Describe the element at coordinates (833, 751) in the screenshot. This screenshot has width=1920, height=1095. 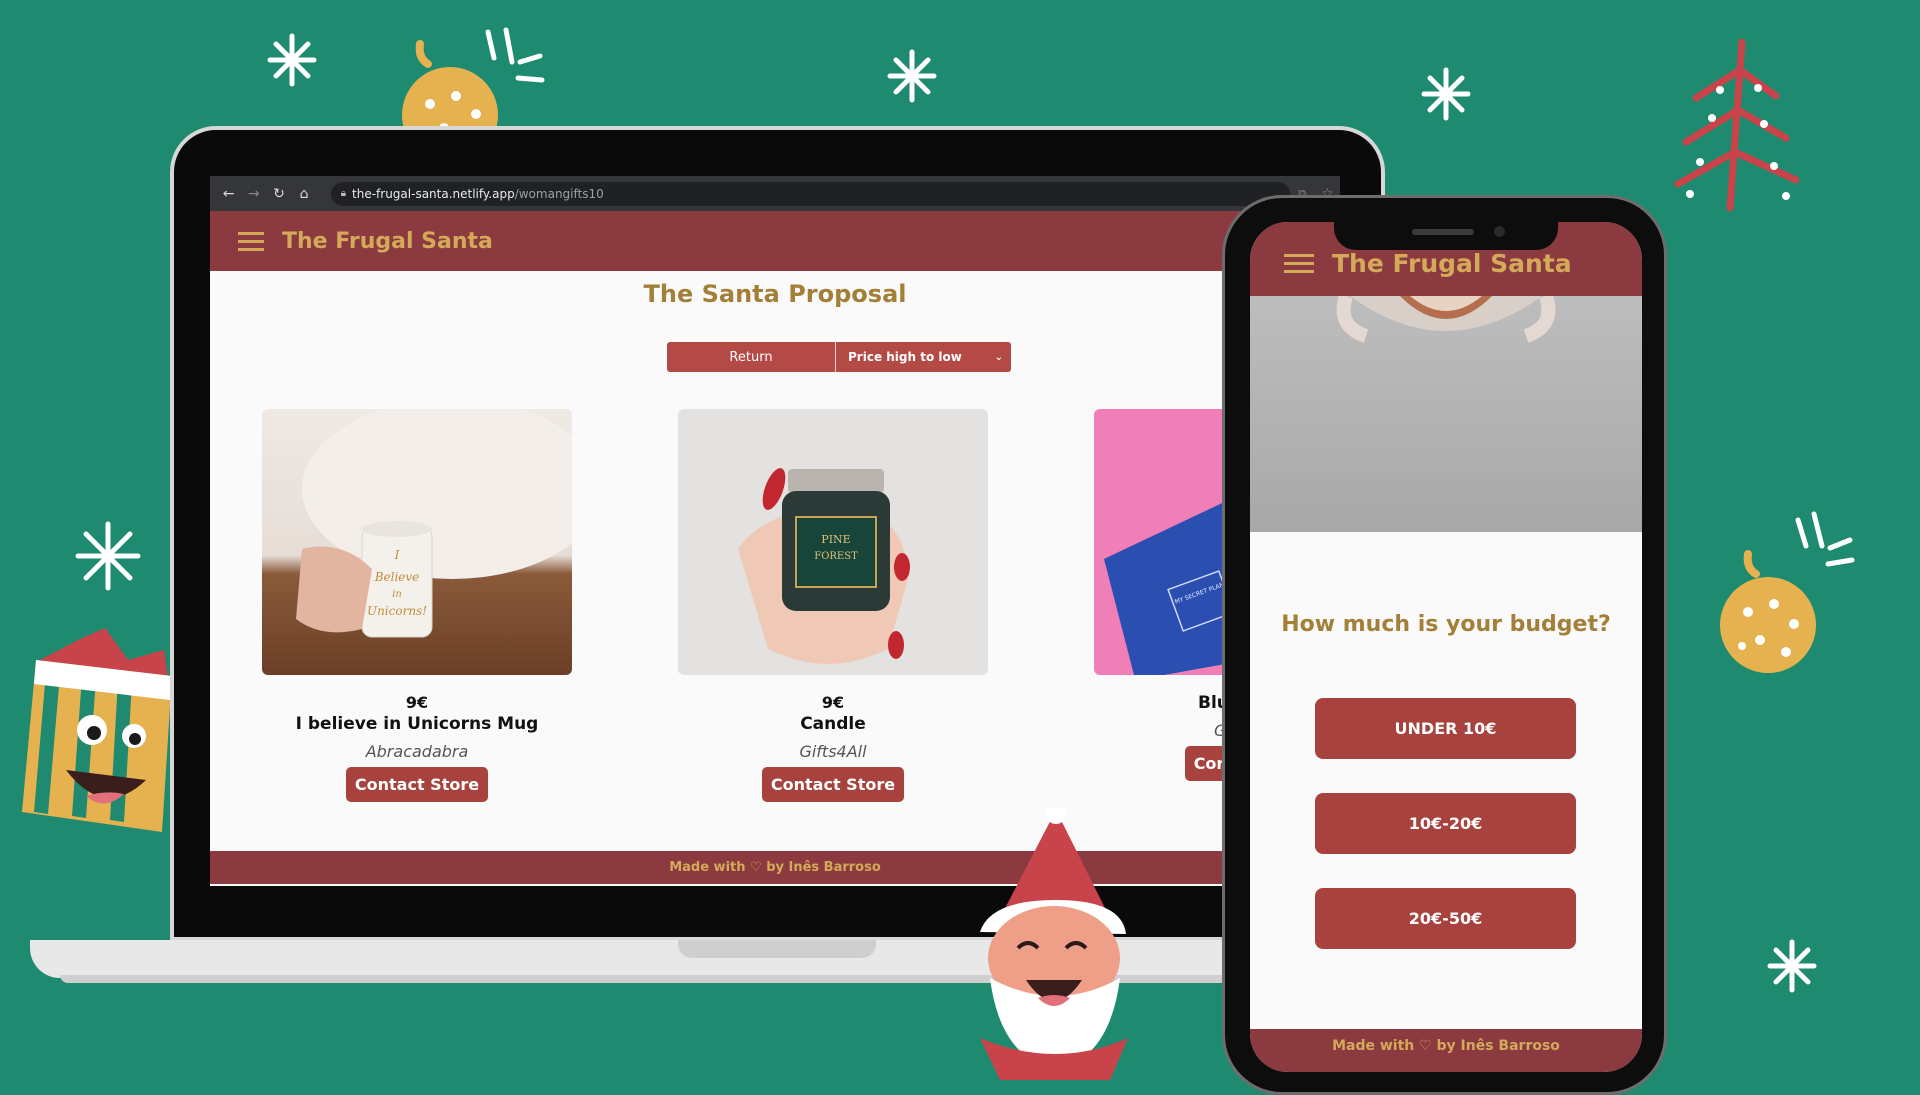
I see `product-store: Gifts4All` at that location.